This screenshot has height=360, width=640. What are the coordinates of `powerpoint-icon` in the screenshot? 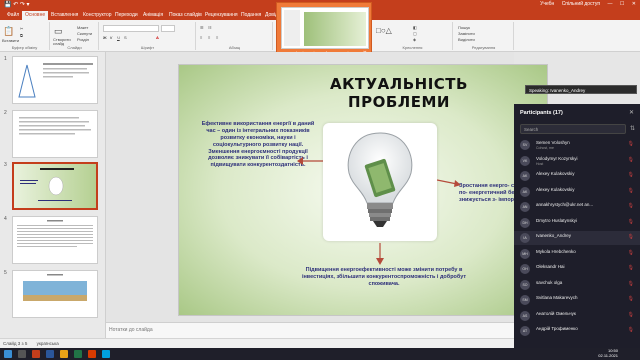 It's located at (36, 354).